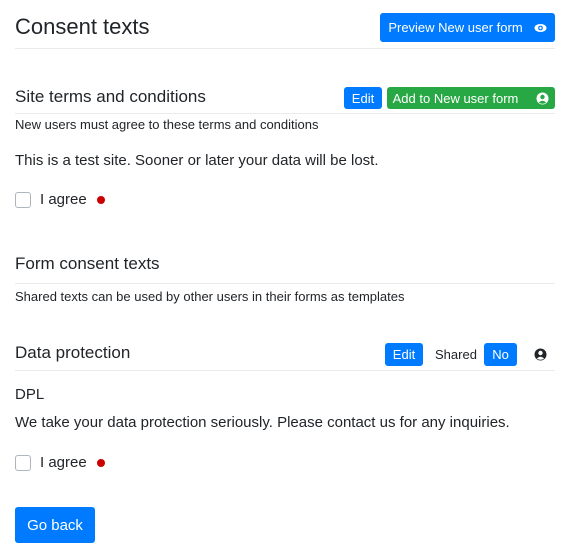 This screenshot has width=571, height=558. I want to click on site-terms-agree-label: I agree, so click(63, 199).